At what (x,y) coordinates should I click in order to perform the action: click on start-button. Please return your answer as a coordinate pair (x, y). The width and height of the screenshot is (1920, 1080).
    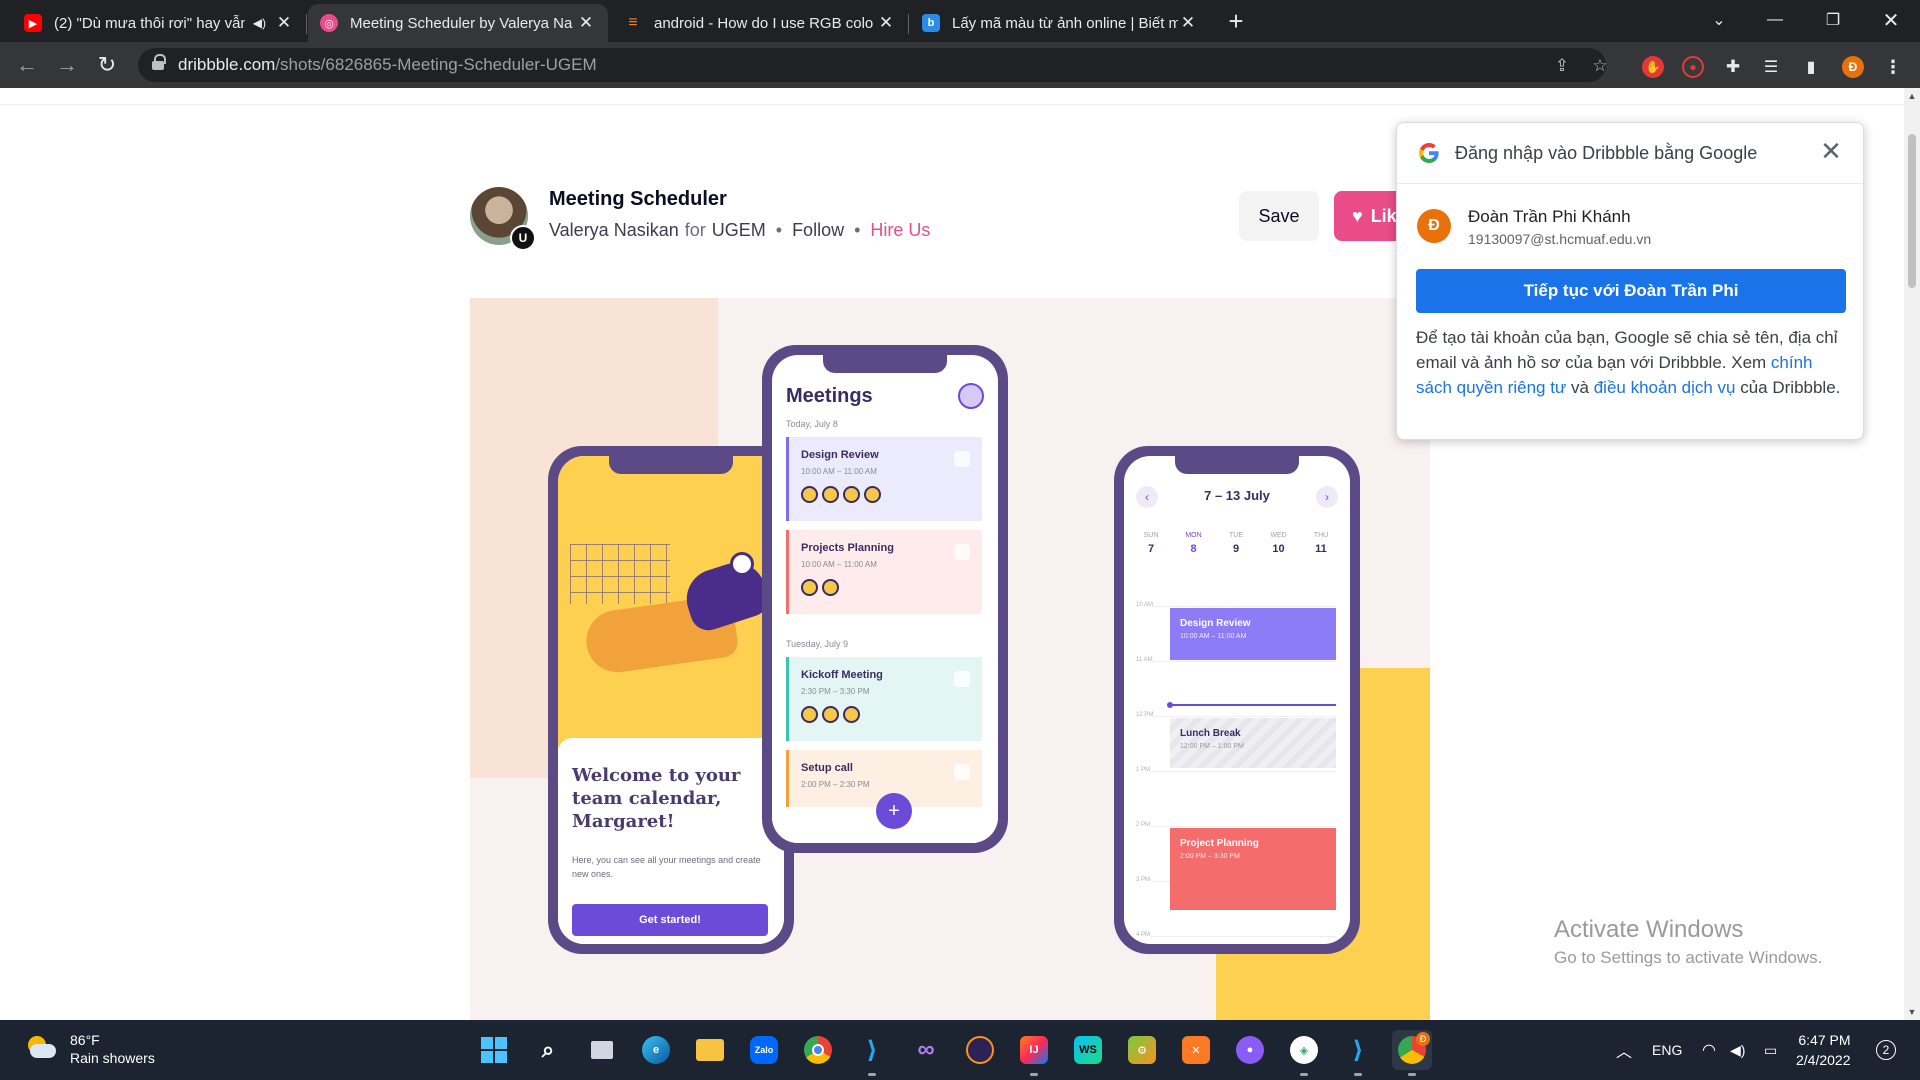
    Looking at the image, I should click on (494, 1050).